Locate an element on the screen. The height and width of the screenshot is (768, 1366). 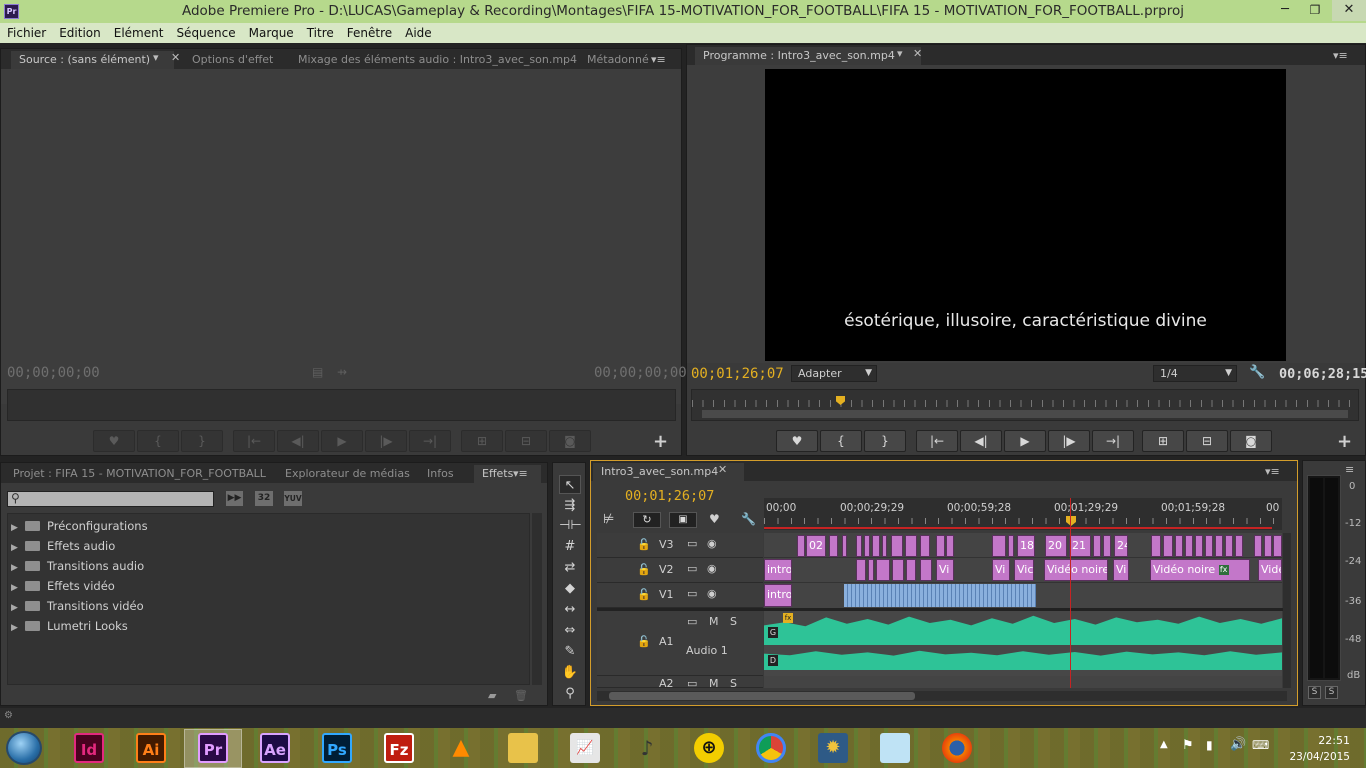
32bit-effects-icon: 32 is located at coordinates (264, 498).